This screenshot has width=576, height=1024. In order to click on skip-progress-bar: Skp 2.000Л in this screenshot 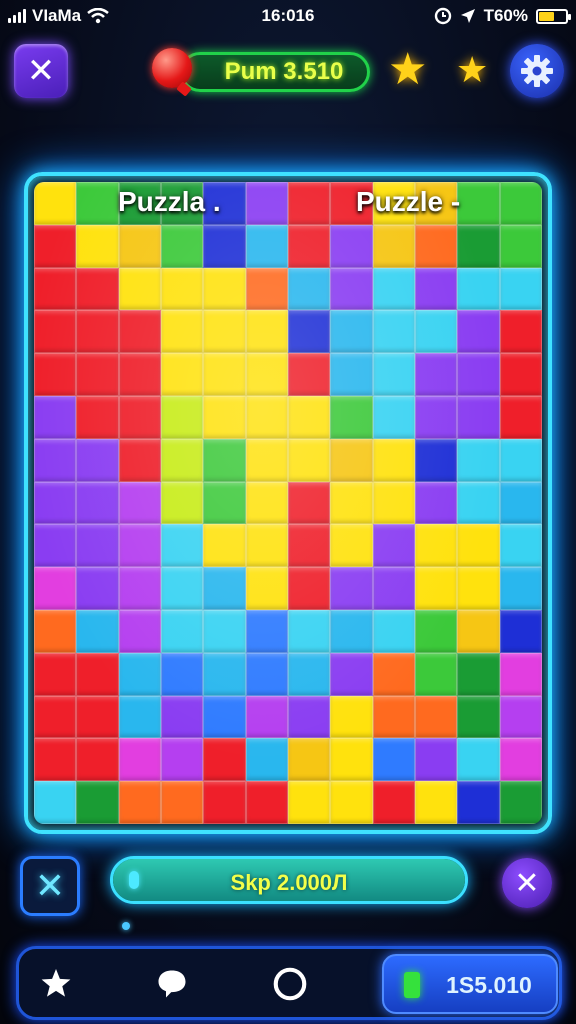, I will do `click(289, 880)`.